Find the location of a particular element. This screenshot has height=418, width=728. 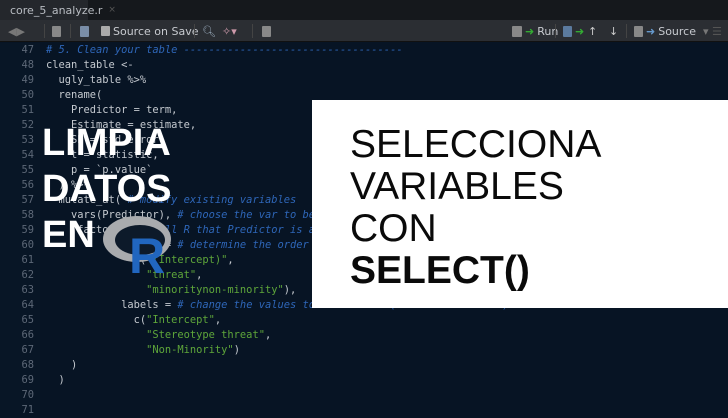

line-number: 57 is located at coordinates (27, 200).